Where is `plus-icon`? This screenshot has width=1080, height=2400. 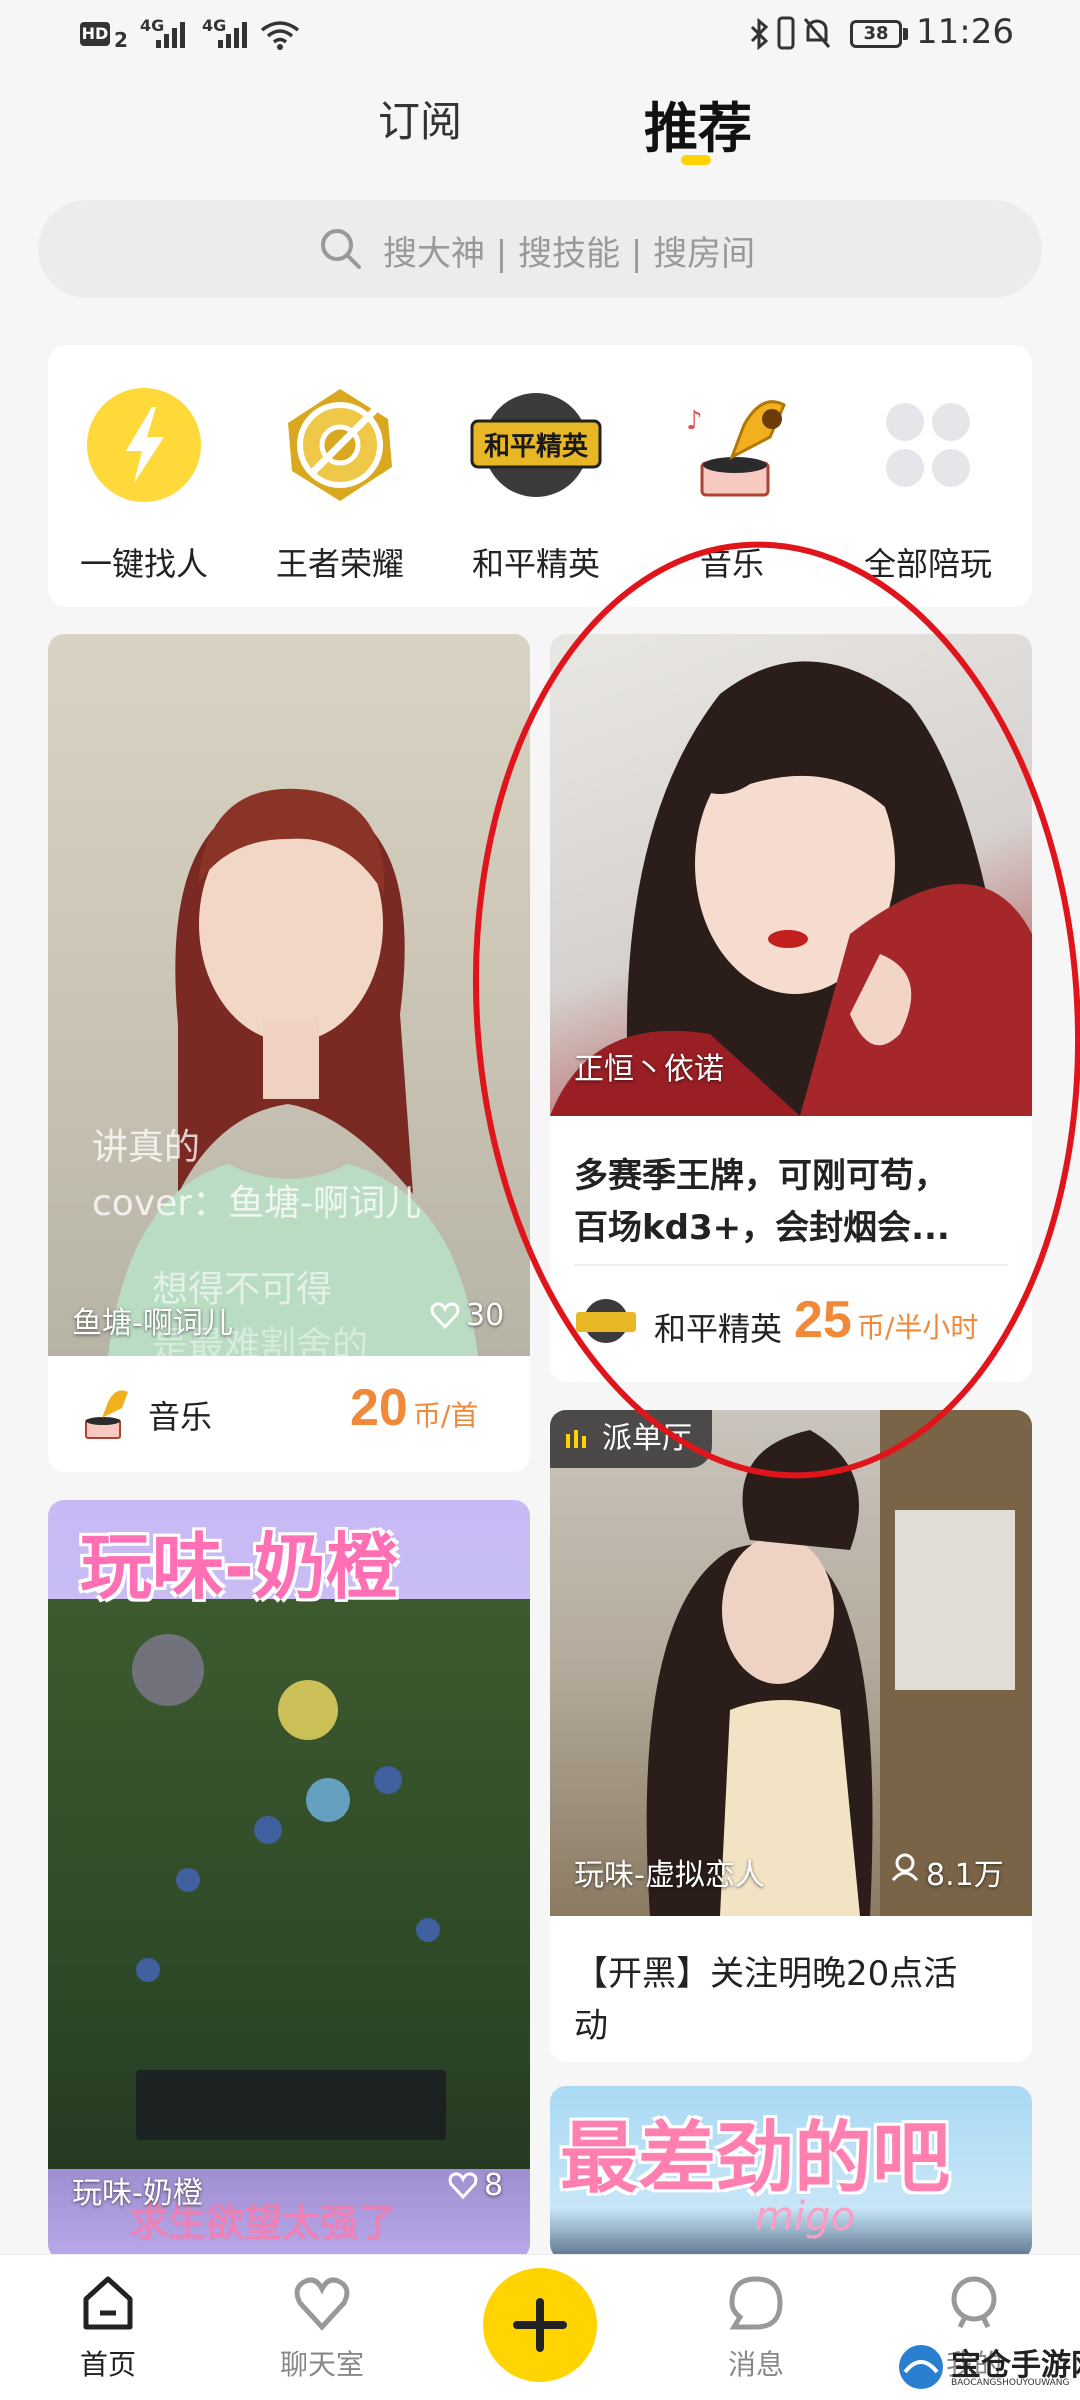 plus-icon is located at coordinates (540, 2325).